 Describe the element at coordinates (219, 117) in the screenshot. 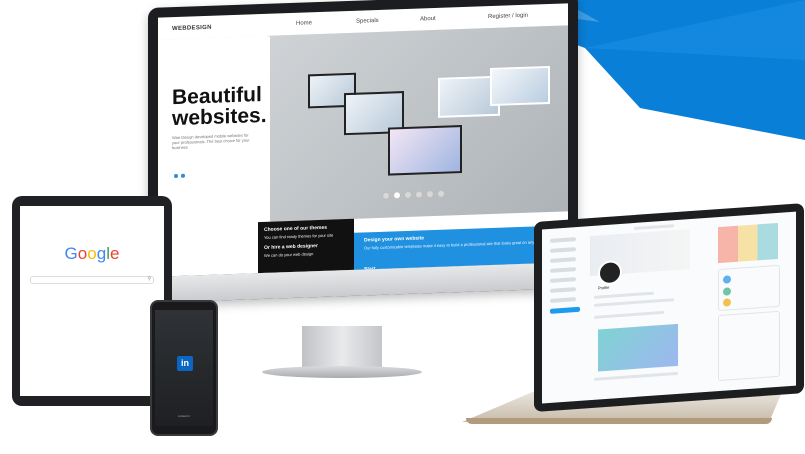

I see `hero-title-line2: websites.` at that location.